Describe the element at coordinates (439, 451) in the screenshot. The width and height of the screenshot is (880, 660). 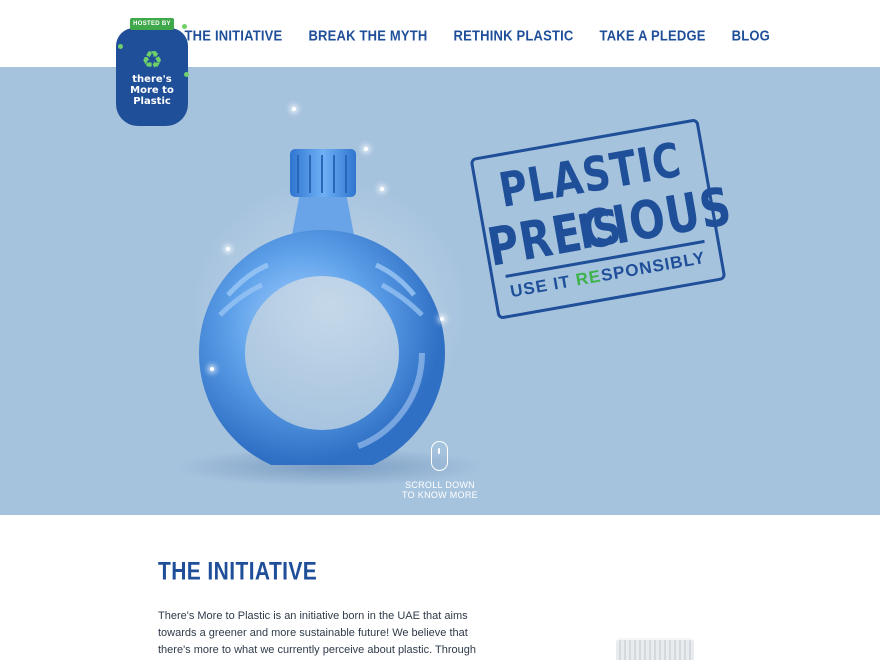
I see `mouse-wheel` at that location.